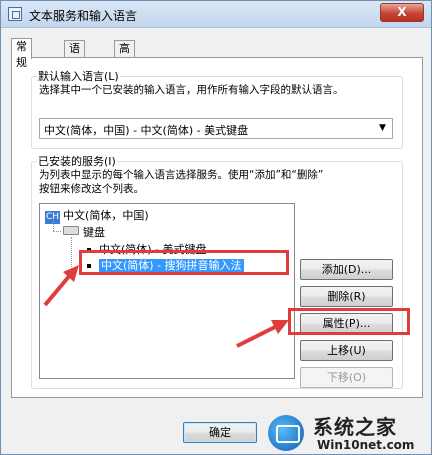  Describe the element at coordinates (366, 445) in the screenshot. I see `watermark-url: Win10net.com` at that location.